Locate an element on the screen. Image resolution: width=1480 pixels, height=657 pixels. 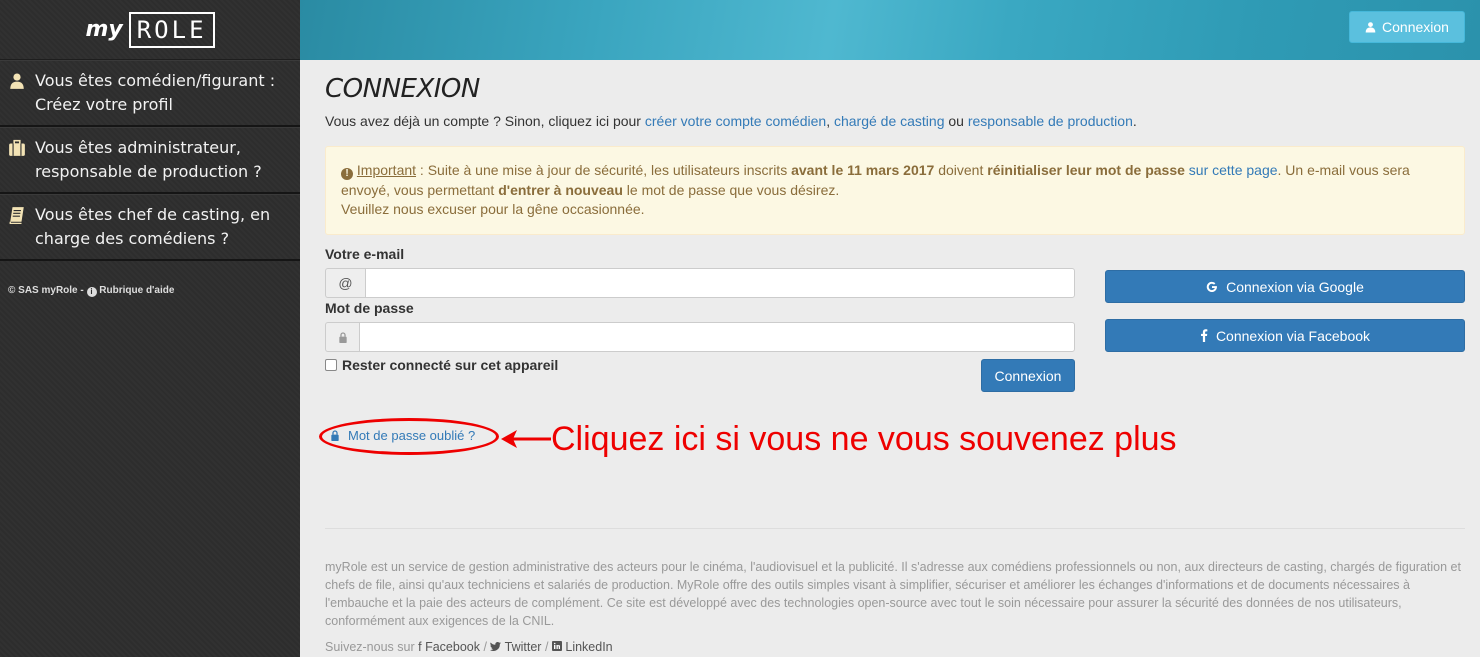
password-field is located at coordinates (717, 337).